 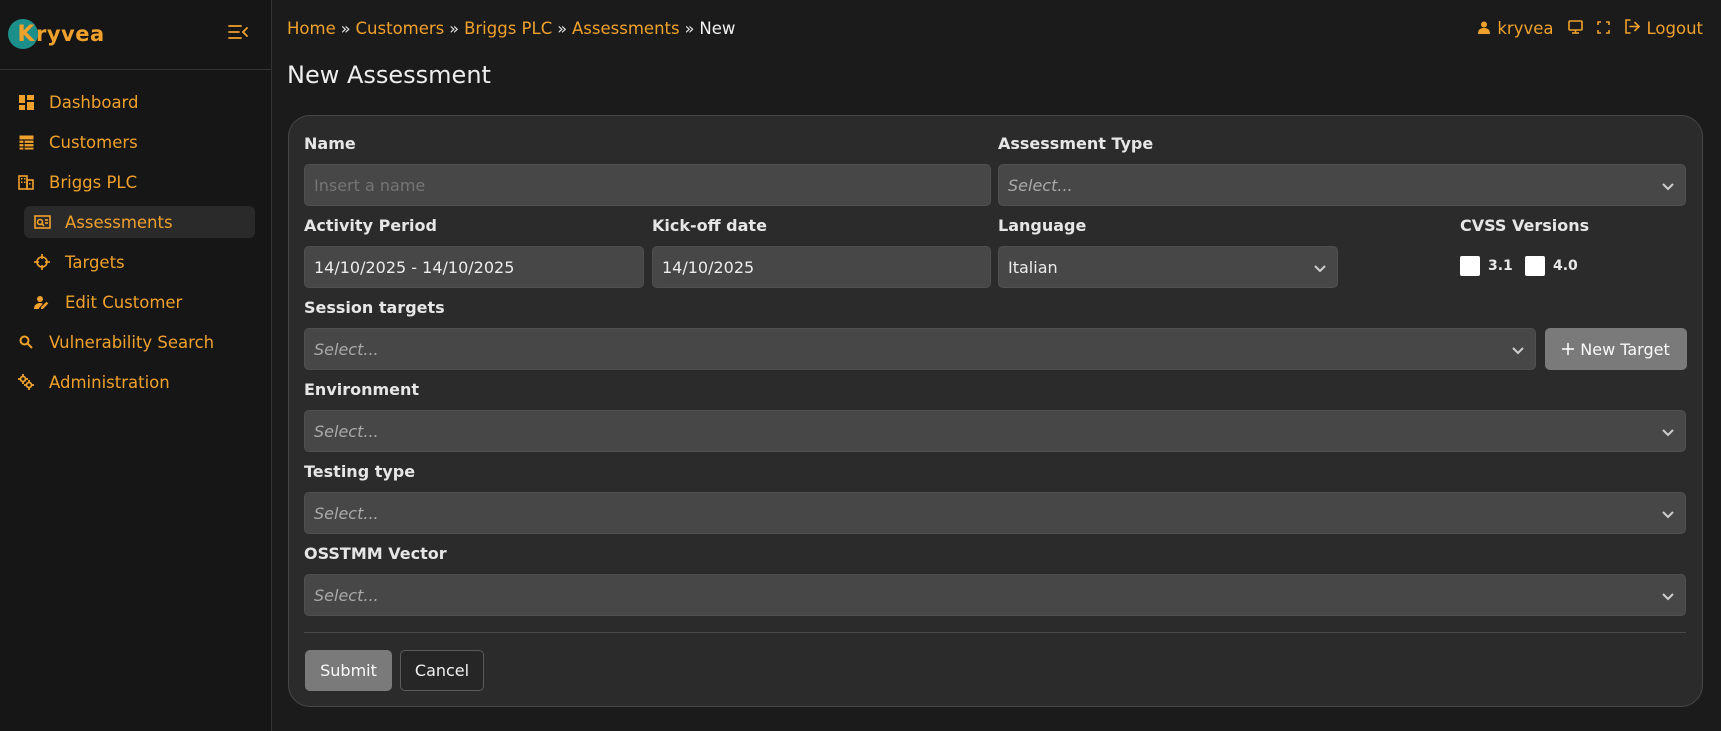 I want to click on header-actions: kryvea Logout, so click(x=1590, y=28).